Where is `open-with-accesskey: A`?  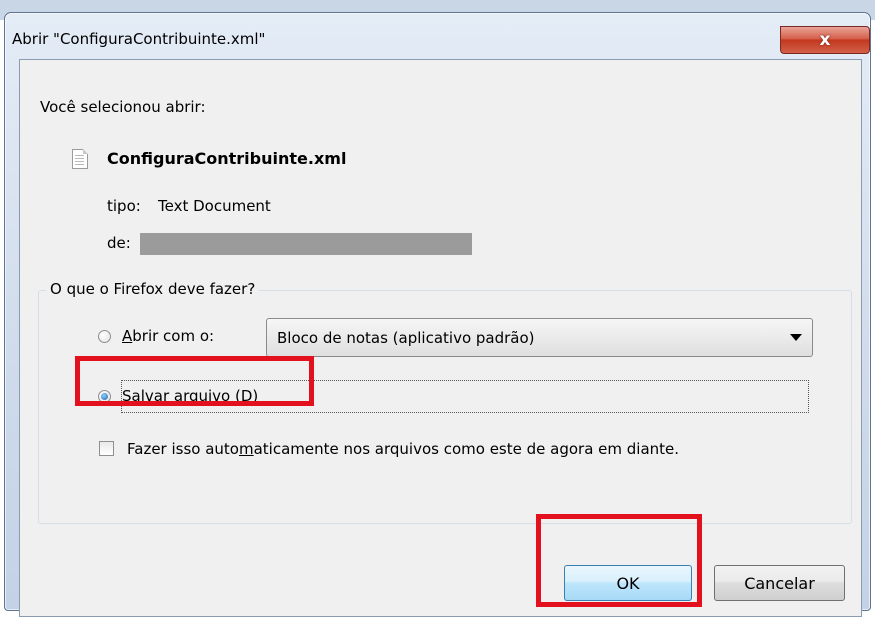
open-with-accesskey: A is located at coordinates (127, 336).